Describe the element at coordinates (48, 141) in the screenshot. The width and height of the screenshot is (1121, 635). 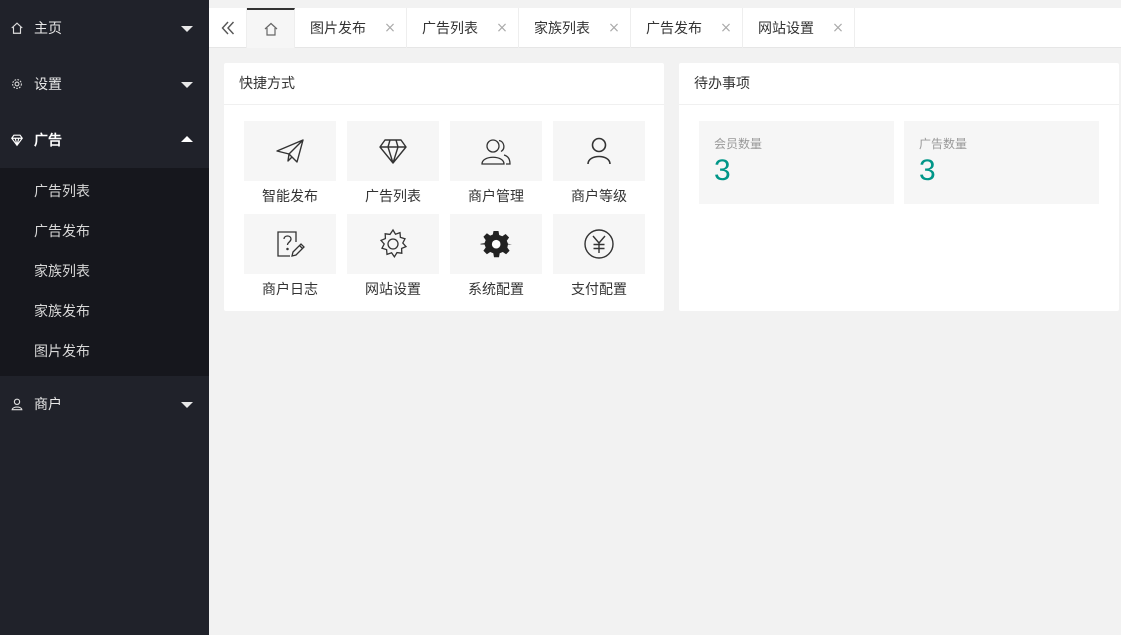
I see `nav-label: 广告` at that location.